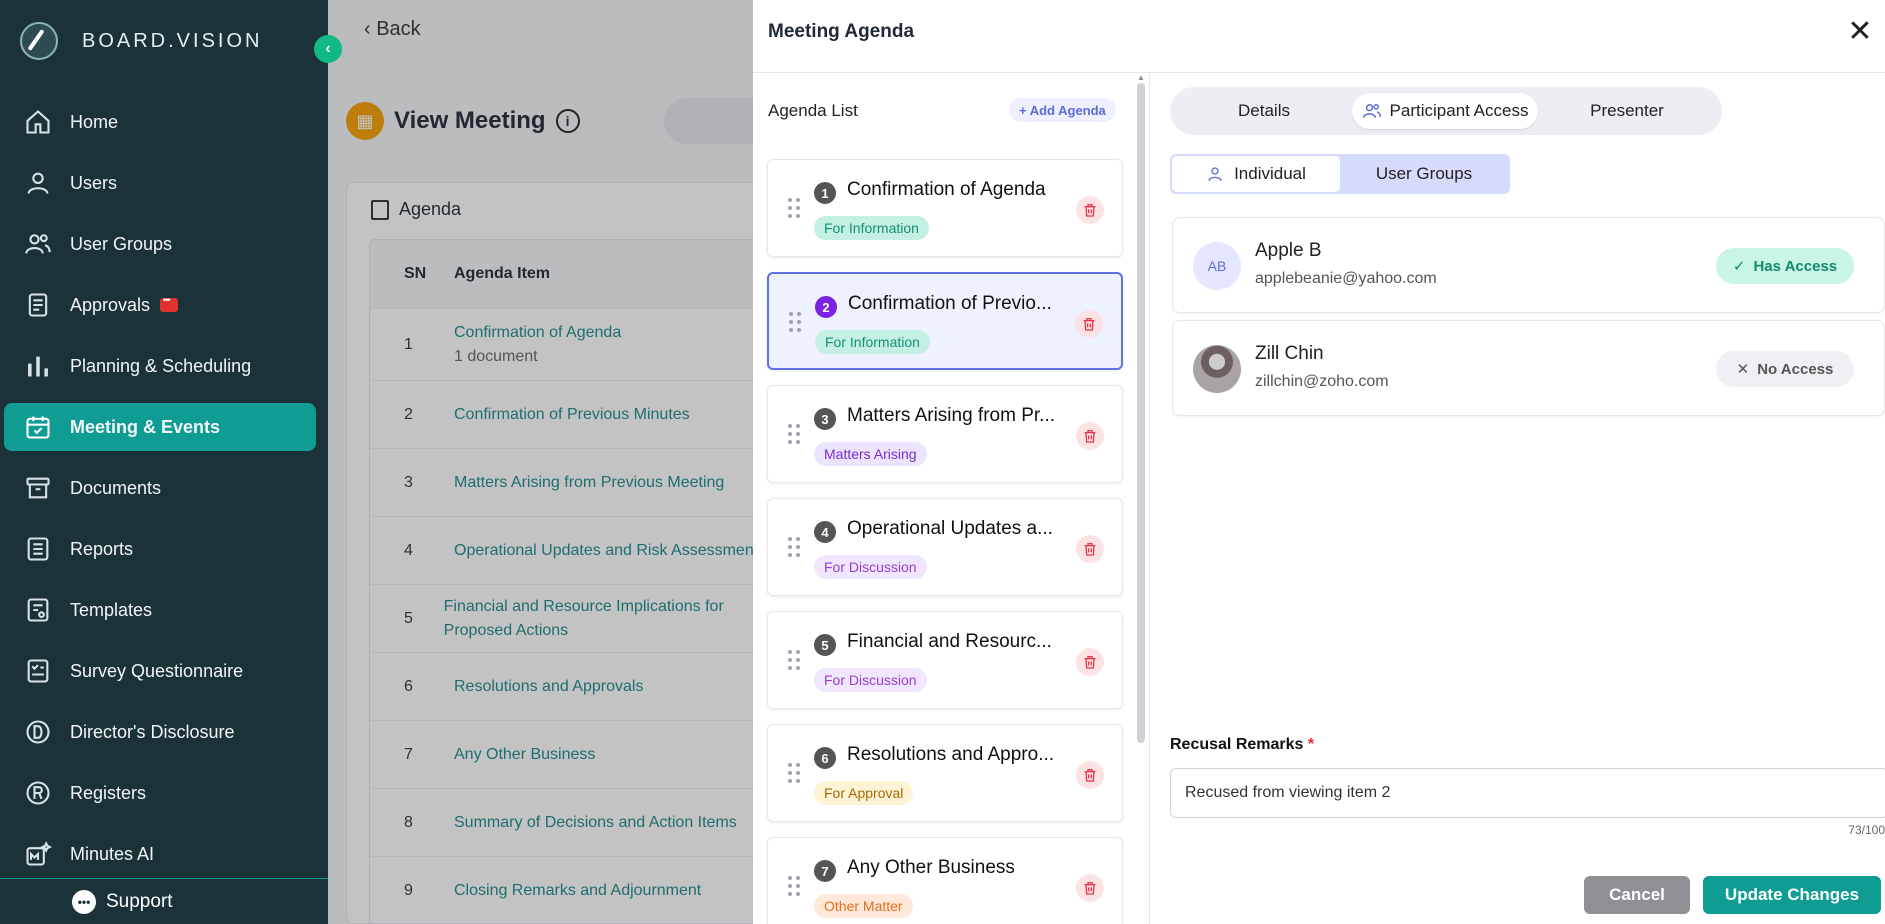 This screenshot has width=1885, height=924. What do you see at coordinates (160, 427) in the screenshot?
I see `sidebar-item-meeting-events: Meeting & Events` at bounding box center [160, 427].